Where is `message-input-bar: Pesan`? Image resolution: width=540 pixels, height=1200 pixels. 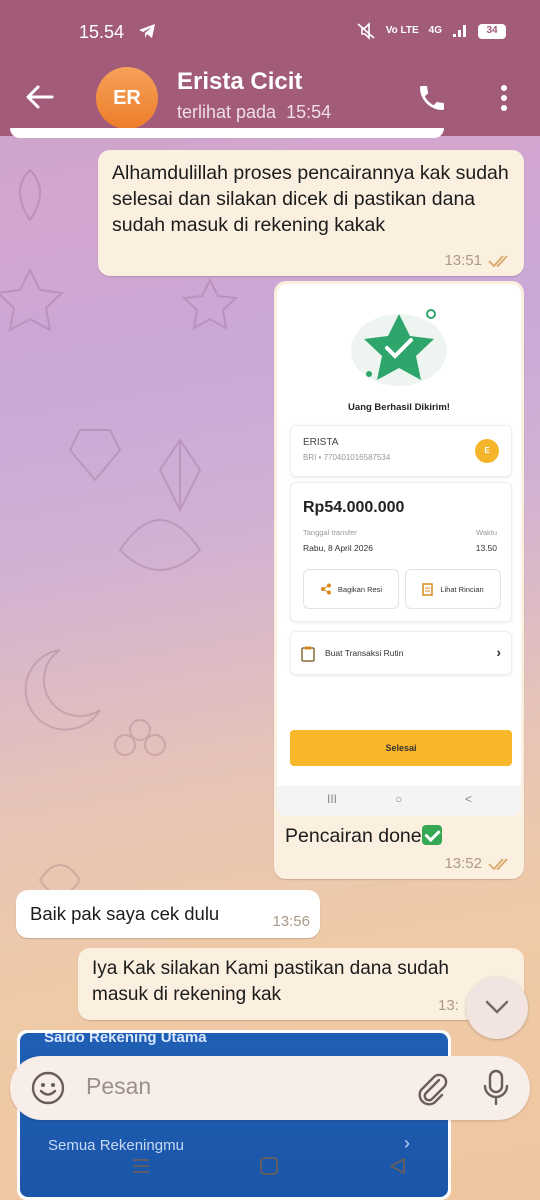 message-input-bar: Pesan is located at coordinates (270, 1088).